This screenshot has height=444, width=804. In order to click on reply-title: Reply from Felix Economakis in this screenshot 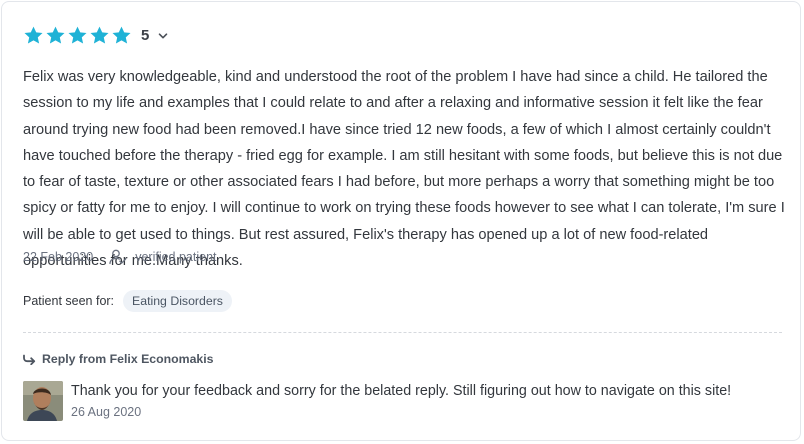, I will do `click(128, 359)`.